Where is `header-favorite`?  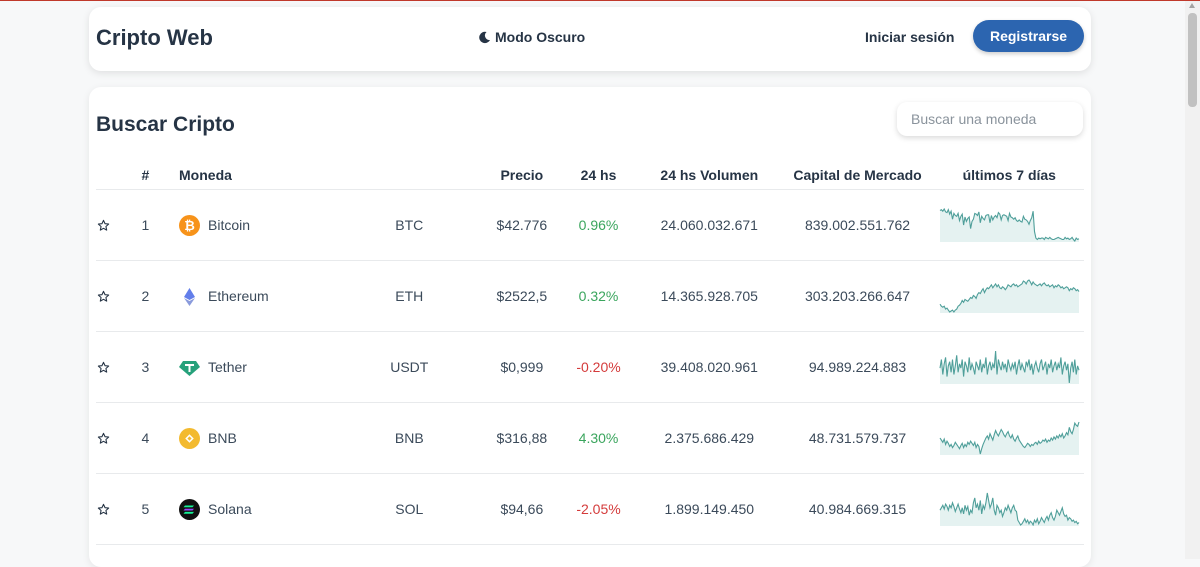
header-favorite is located at coordinates (104, 175).